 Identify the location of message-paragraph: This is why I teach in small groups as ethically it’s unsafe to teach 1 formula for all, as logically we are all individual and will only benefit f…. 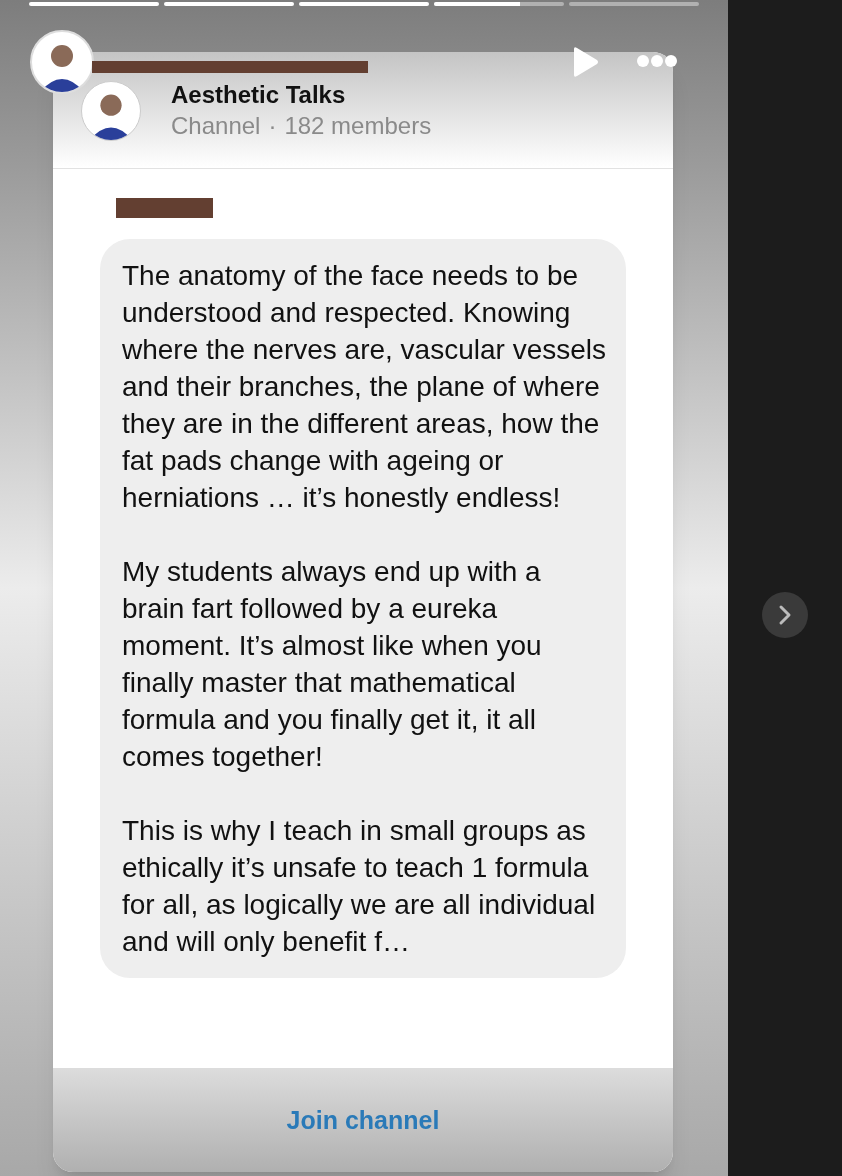
(359, 886).